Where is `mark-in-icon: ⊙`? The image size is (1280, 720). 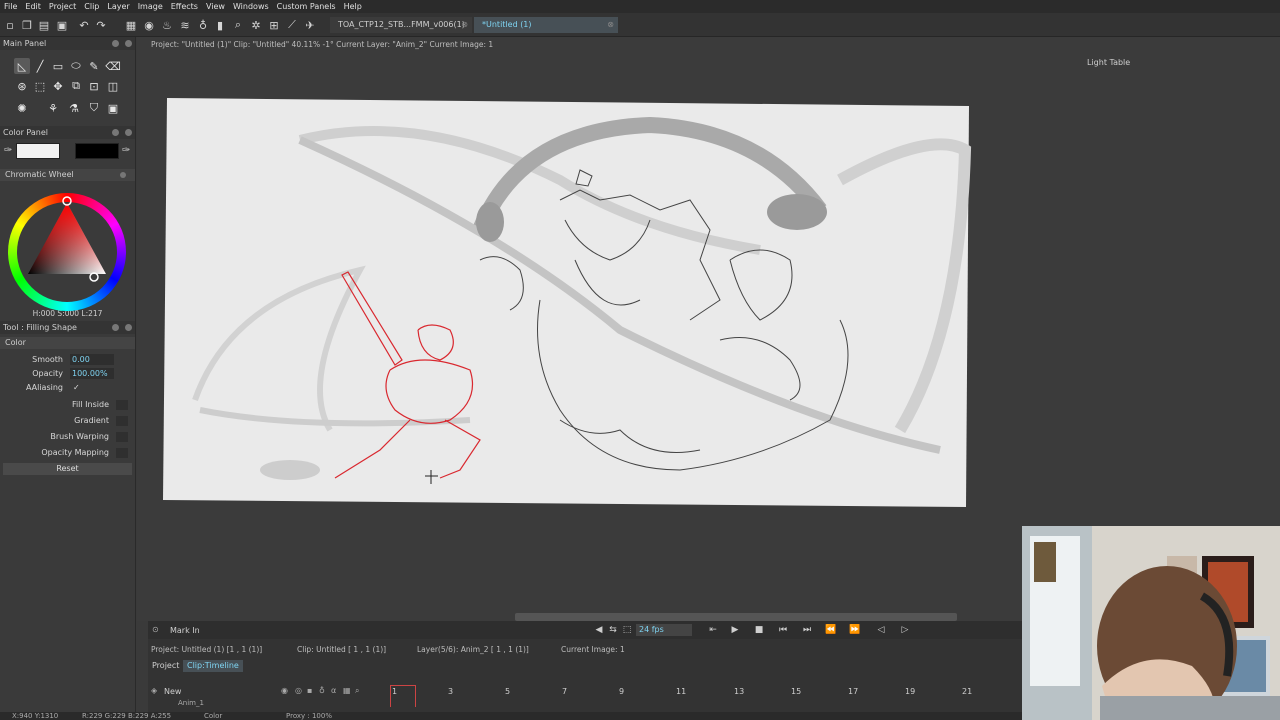
mark-in-icon: ⊙ is located at coordinates (155, 629).